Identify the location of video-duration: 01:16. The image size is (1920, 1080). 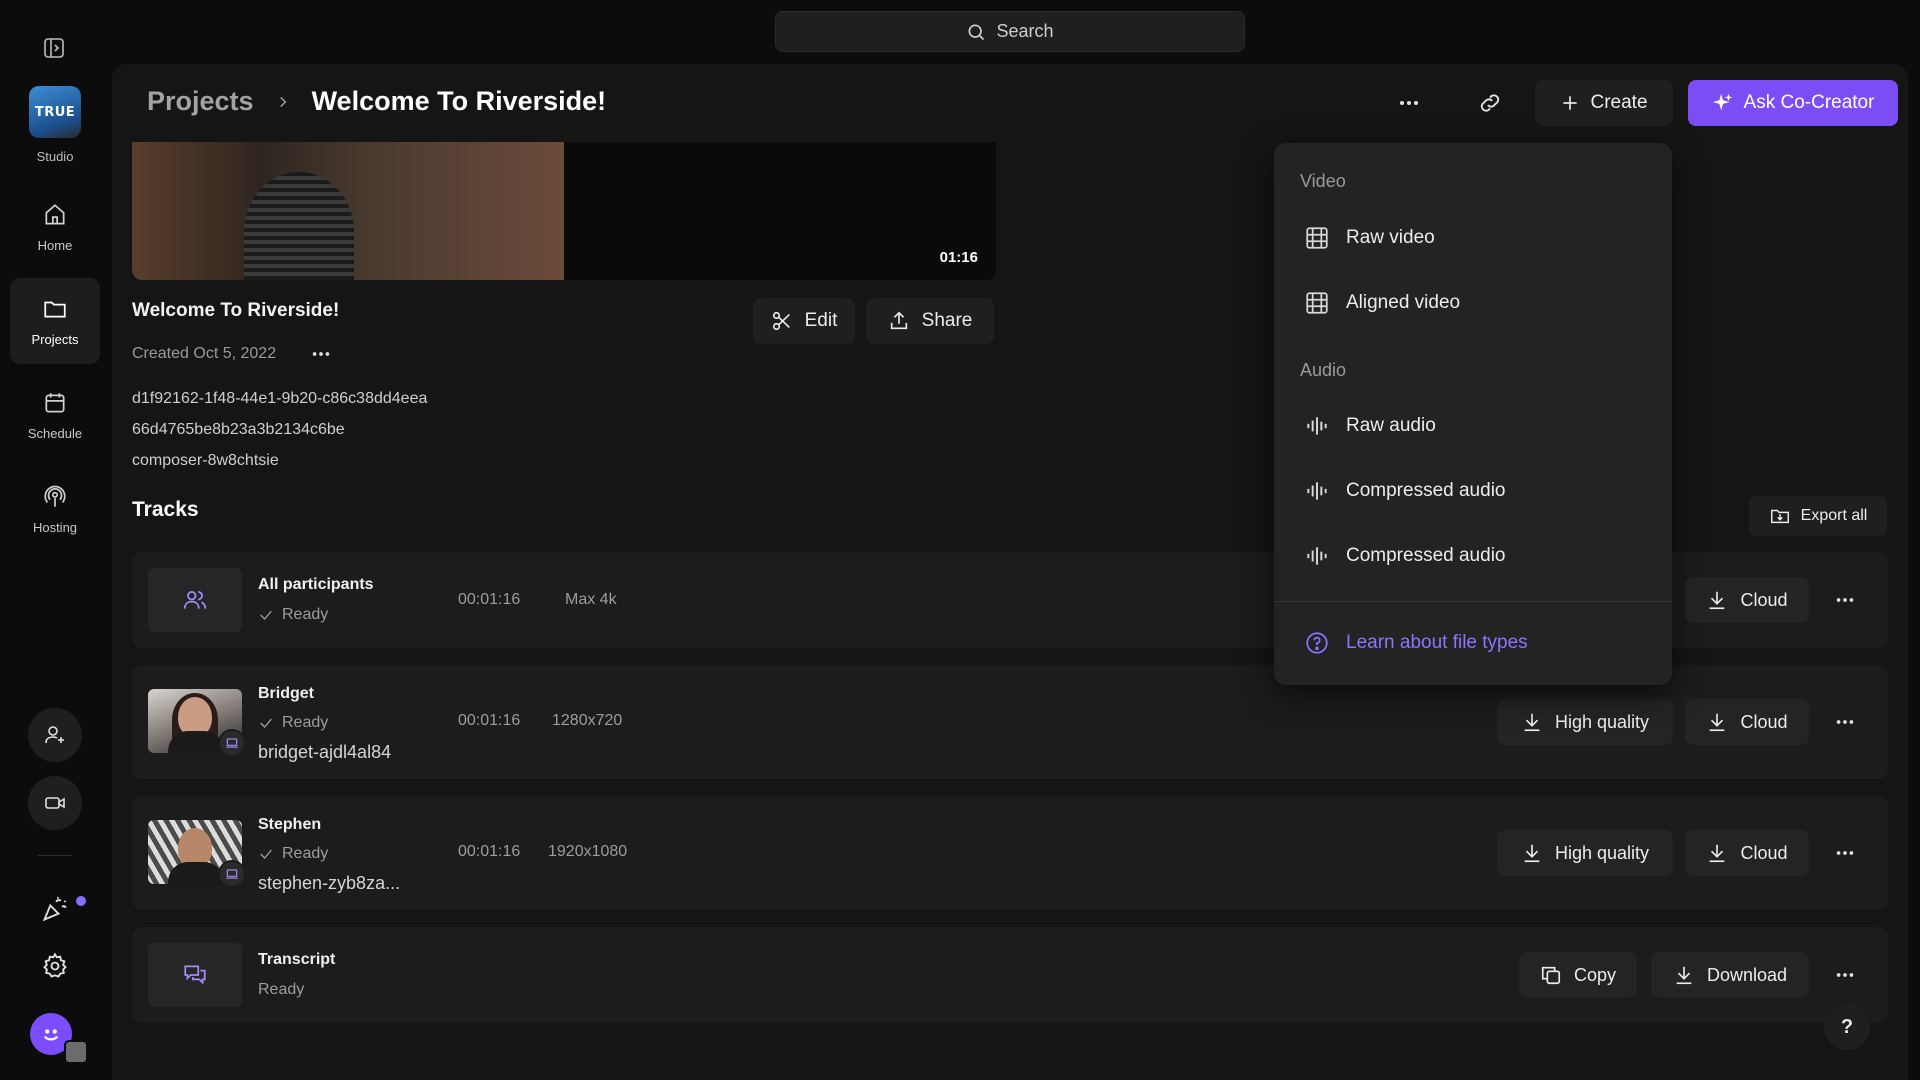
(958, 257).